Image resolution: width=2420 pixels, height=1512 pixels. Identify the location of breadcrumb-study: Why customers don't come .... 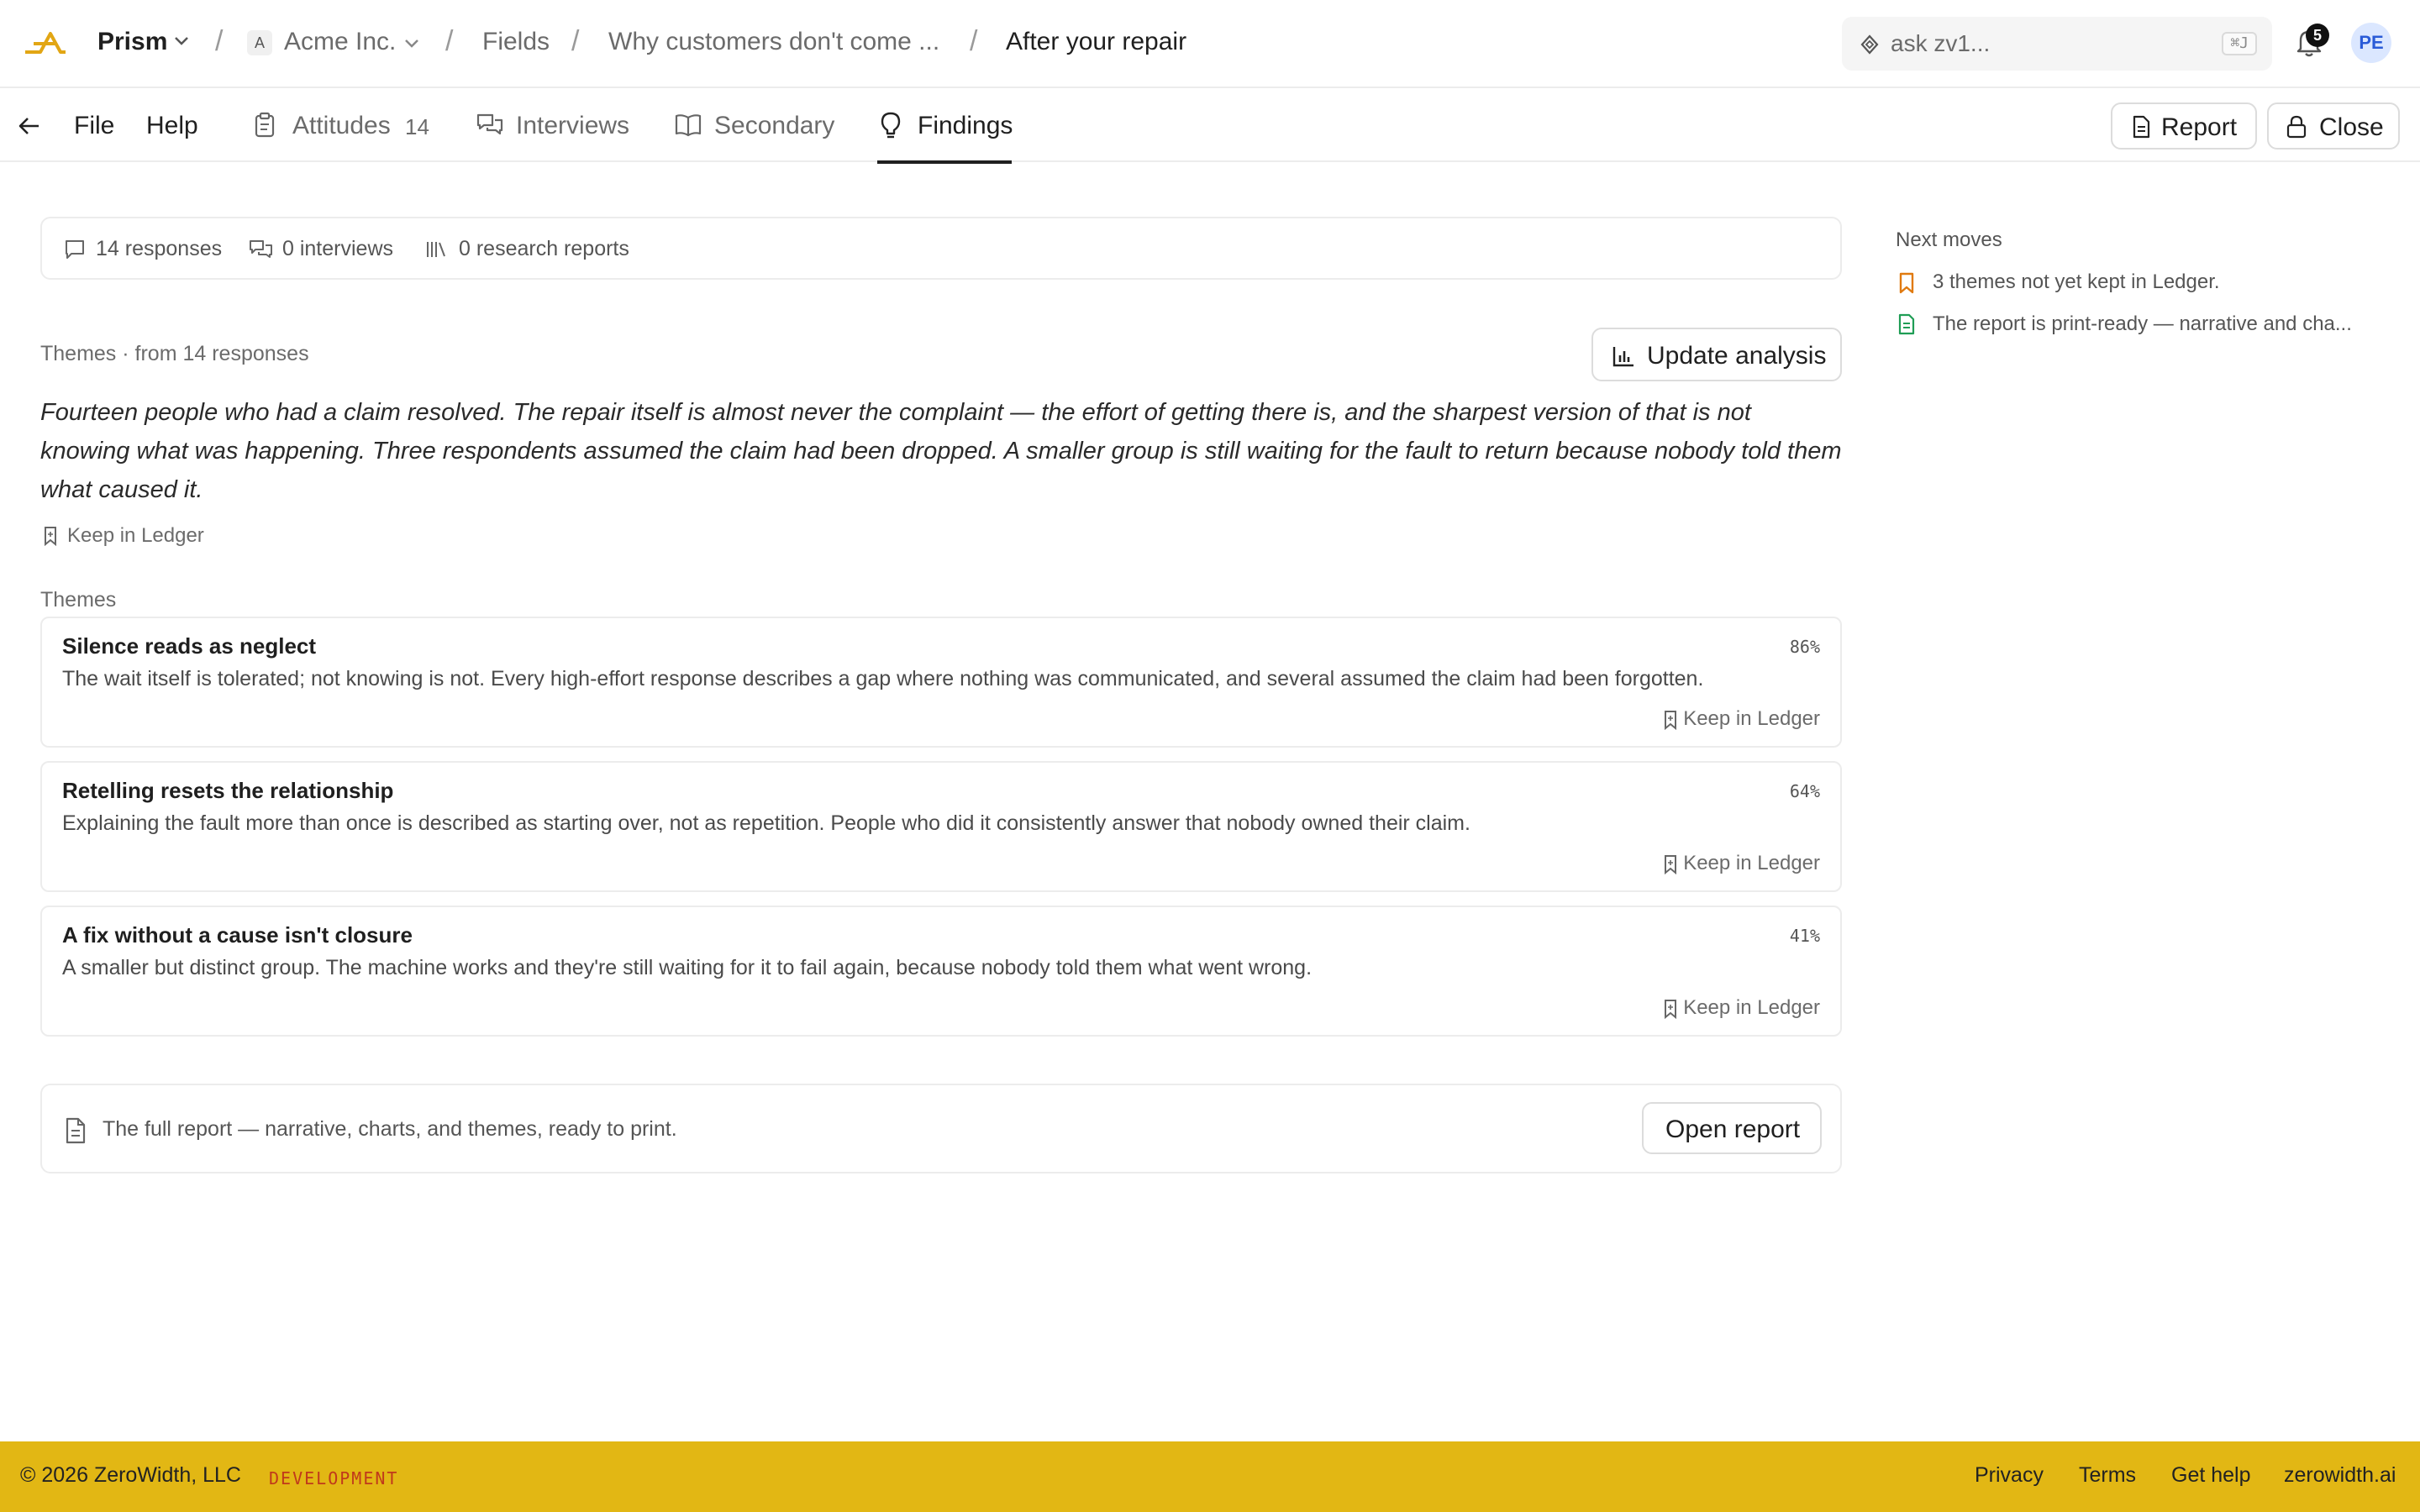
(773, 42).